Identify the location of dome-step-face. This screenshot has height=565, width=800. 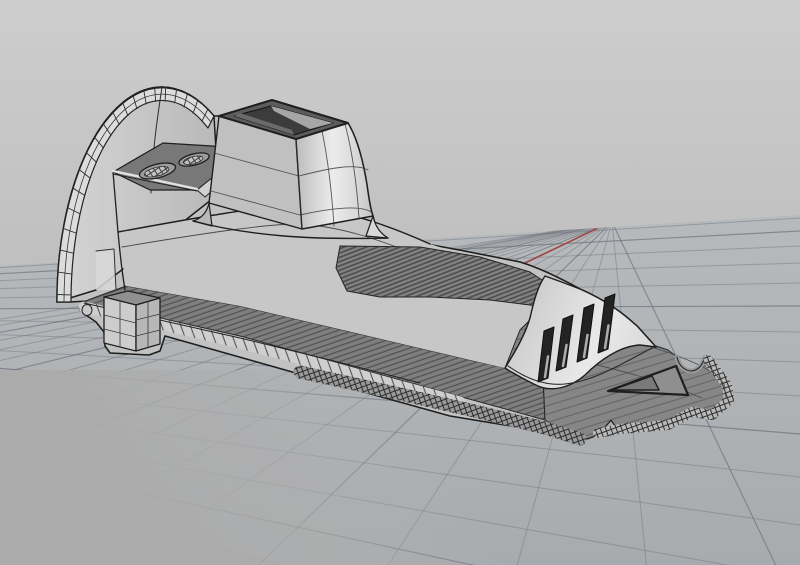
(106, 269).